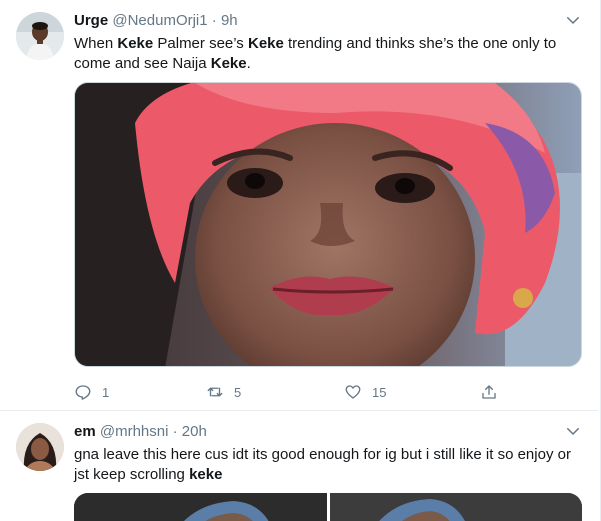 The image size is (601, 521). I want to click on text-segment: ., so click(248, 63).